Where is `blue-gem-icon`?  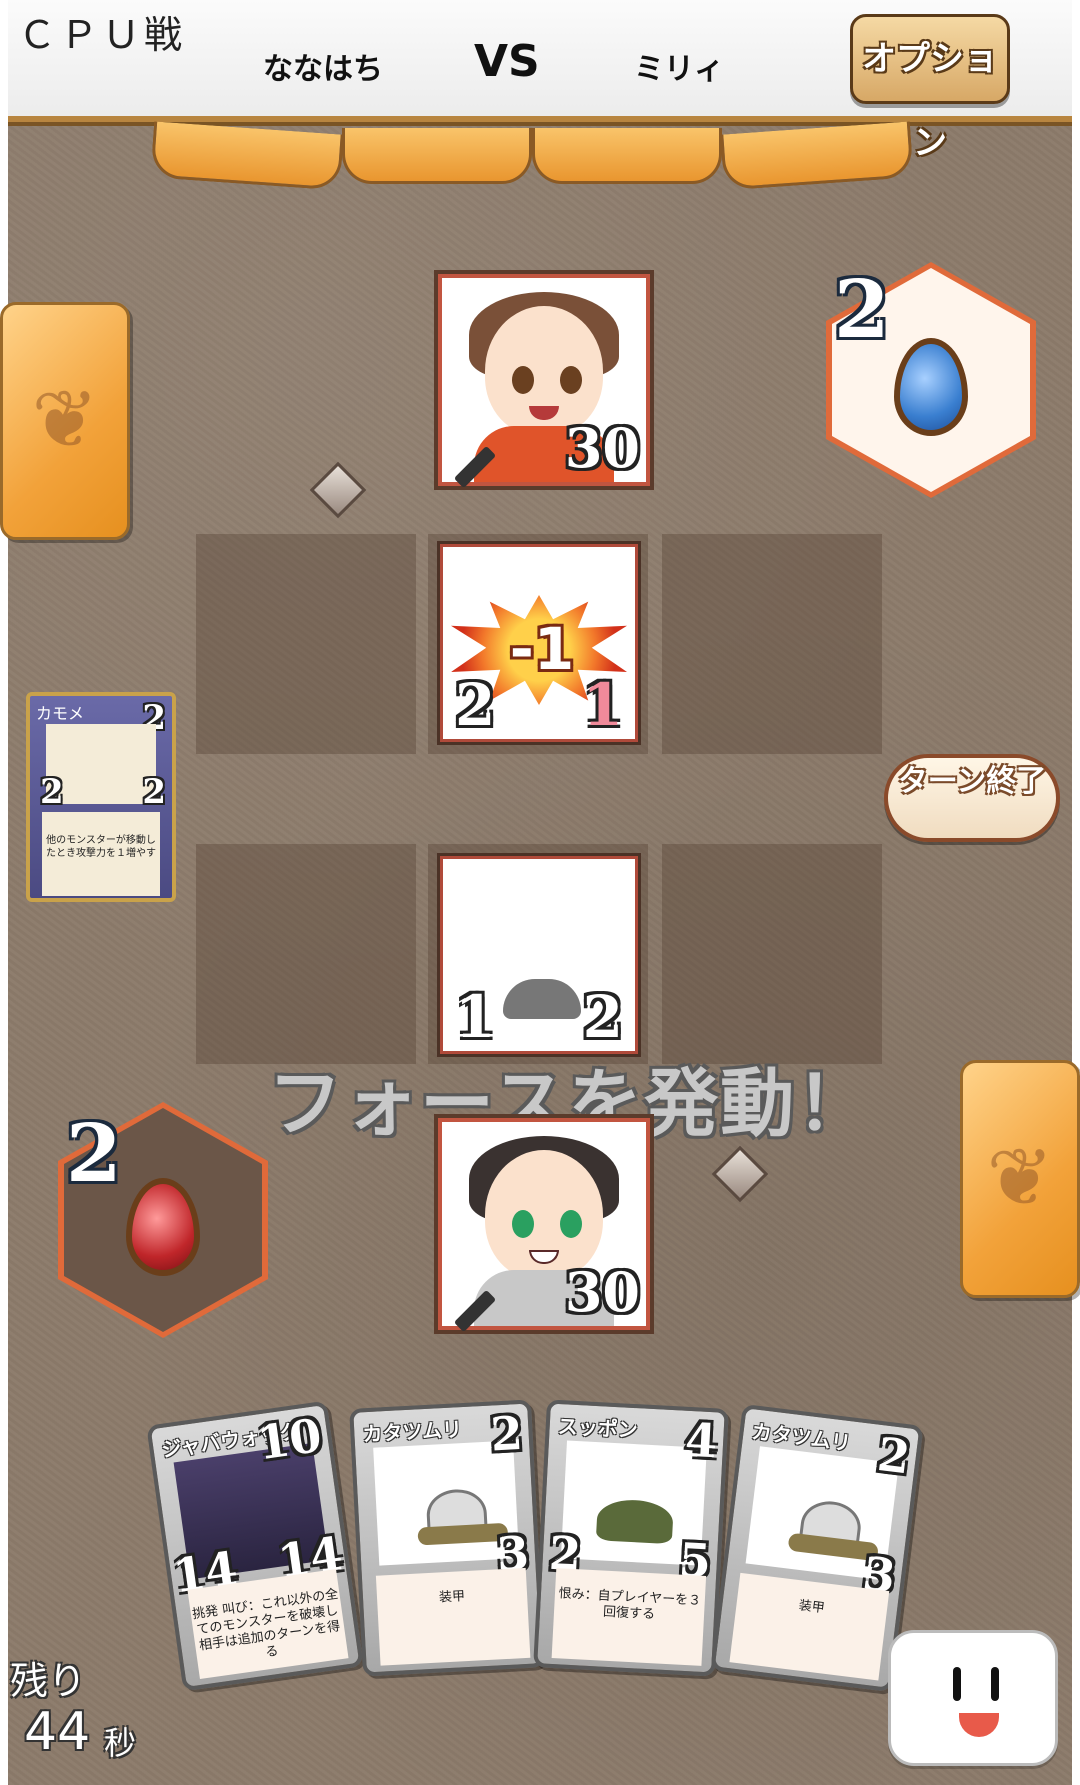 blue-gem-icon is located at coordinates (931, 387).